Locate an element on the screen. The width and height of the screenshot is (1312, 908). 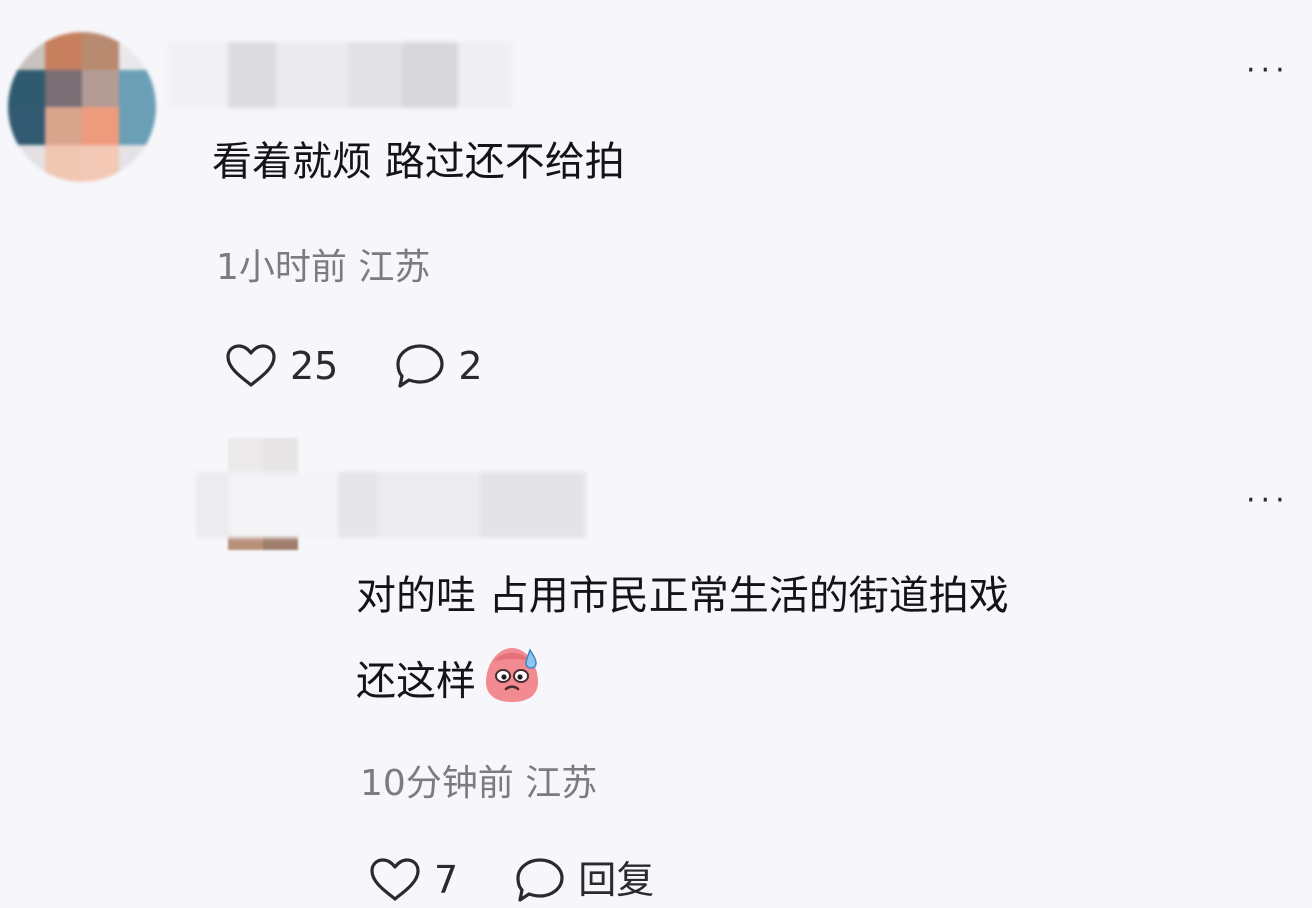
reply-label: 回复 is located at coordinates (616, 880).